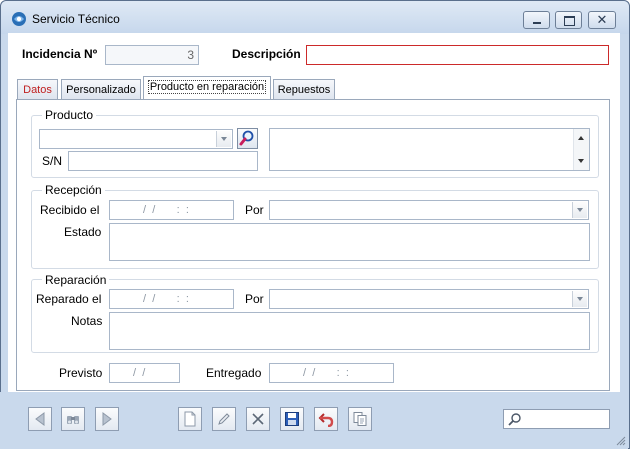 This screenshot has height=449, width=630. Describe the element at coordinates (568, 20) in the screenshot. I see `maximize-button` at that location.